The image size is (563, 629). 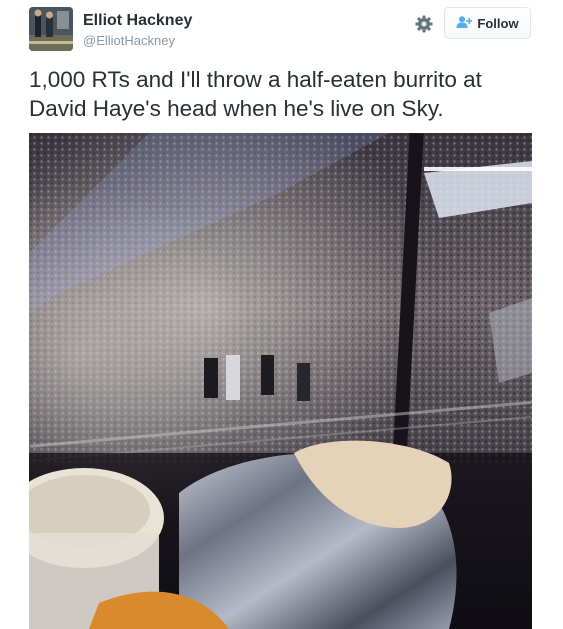 What do you see at coordinates (281, 30) in the screenshot?
I see `tweet-header: Elliot Hackney @ElliotHackney Follow` at bounding box center [281, 30].